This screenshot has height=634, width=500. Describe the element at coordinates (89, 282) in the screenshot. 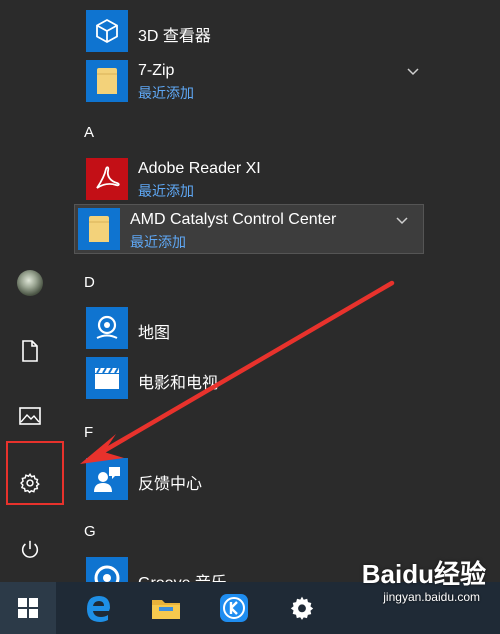

I see `section-letter-d: D` at that location.